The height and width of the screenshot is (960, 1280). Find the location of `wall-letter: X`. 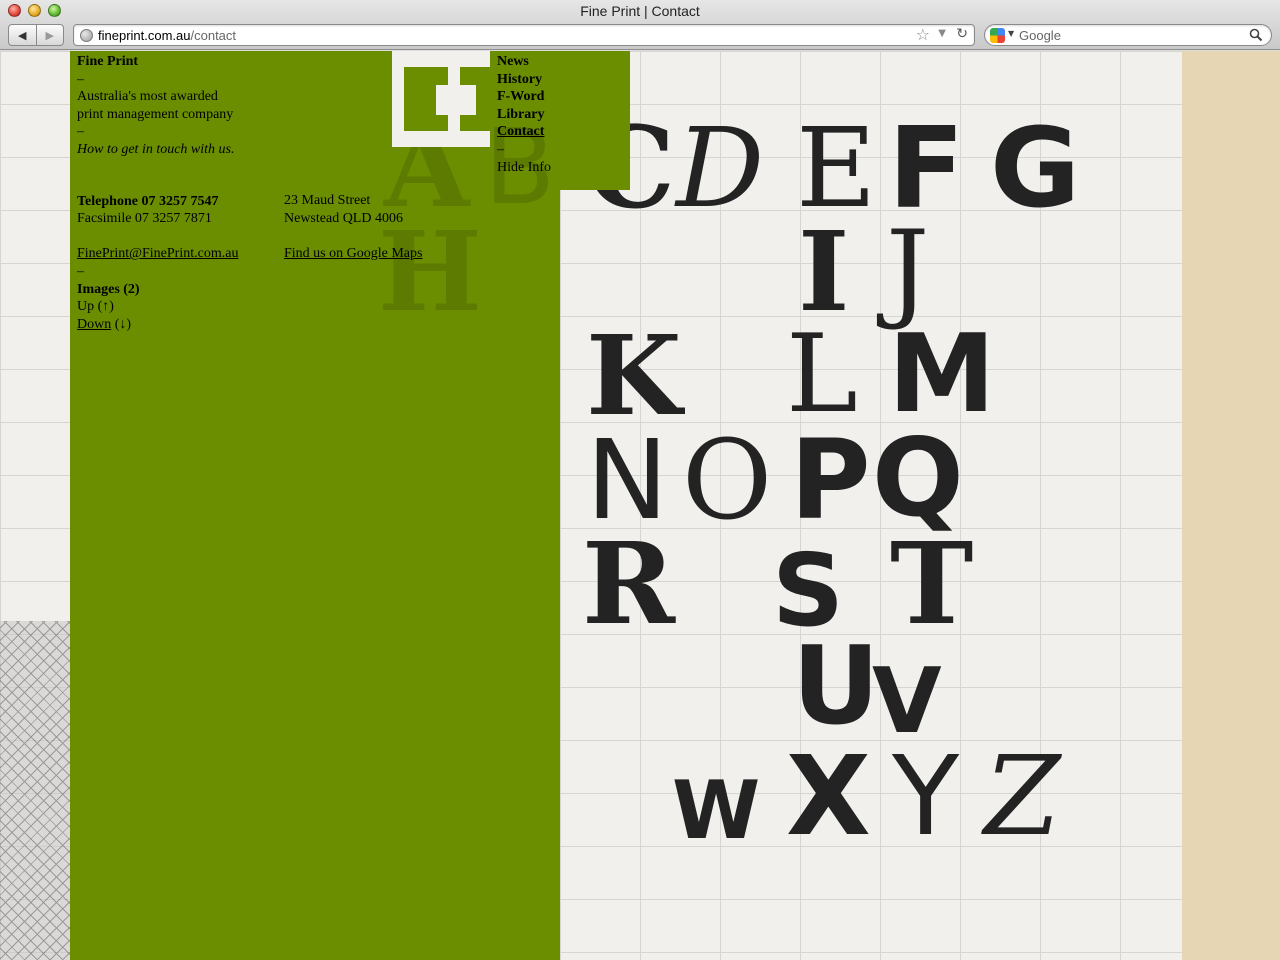

wall-letter: X is located at coordinates (828, 796).